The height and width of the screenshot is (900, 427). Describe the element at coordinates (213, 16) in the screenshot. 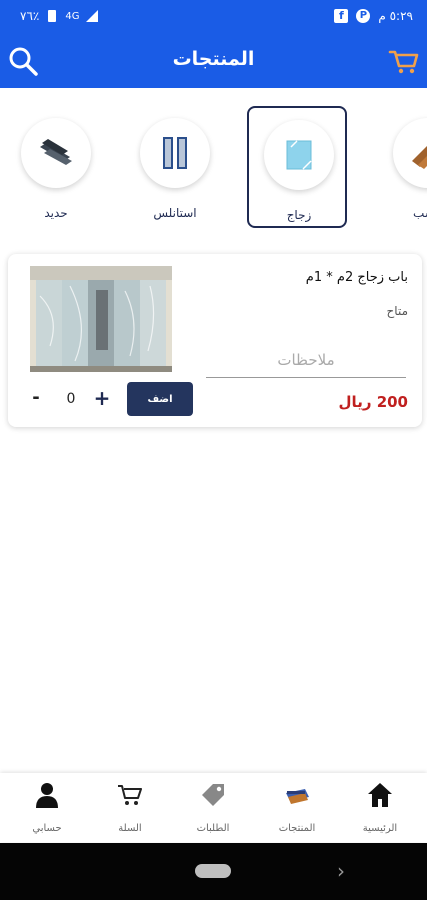

I see `status-bar: ٧٦٪ 4G f P ٥:٢٩ م` at that location.